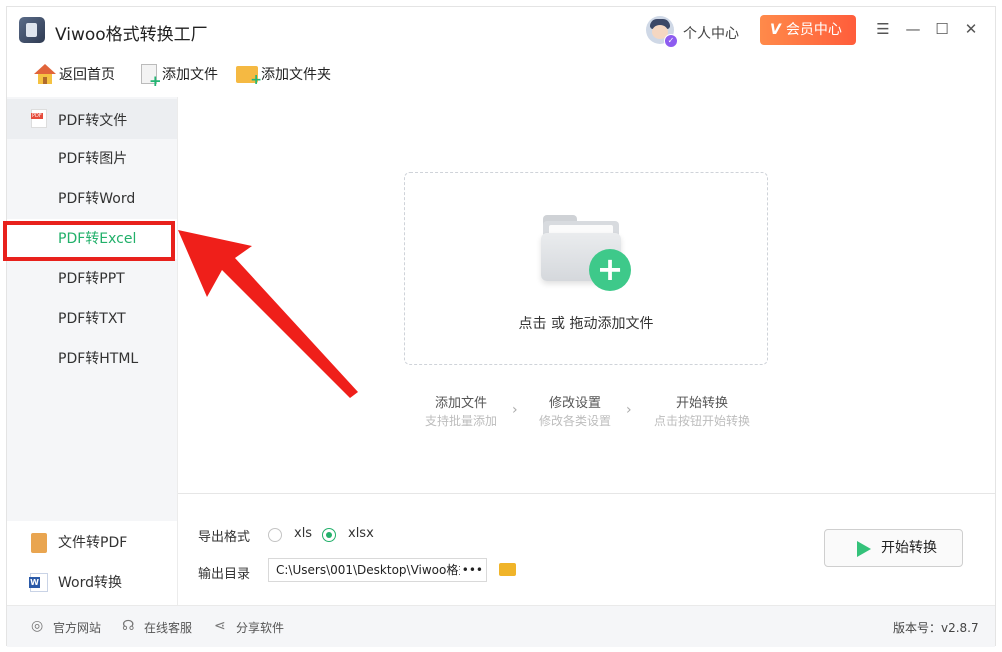 This screenshot has width=1002, height=652. What do you see at coordinates (586, 324) in the screenshot?
I see `drop-zone-text: 点击 或 拖动添加文件` at bounding box center [586, 324].